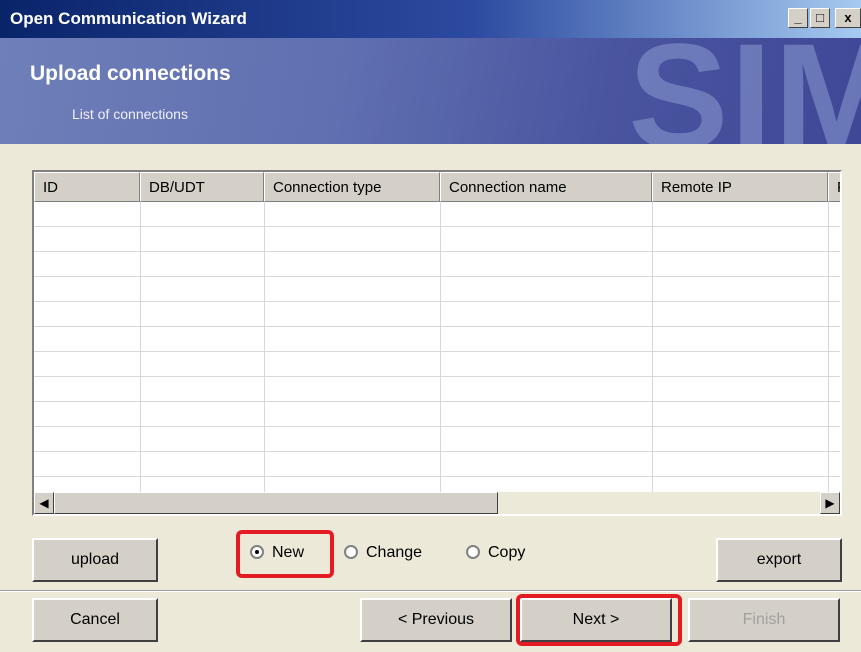 The image size is (861, 652). I want to click on maximize-icon: □, so click(820, 18).